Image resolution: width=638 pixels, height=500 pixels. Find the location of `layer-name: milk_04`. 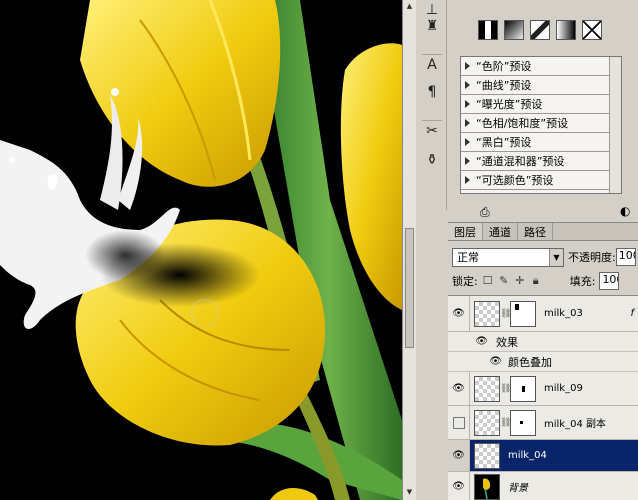

layer-name: milk_04 is located at coordinates (527, 455).